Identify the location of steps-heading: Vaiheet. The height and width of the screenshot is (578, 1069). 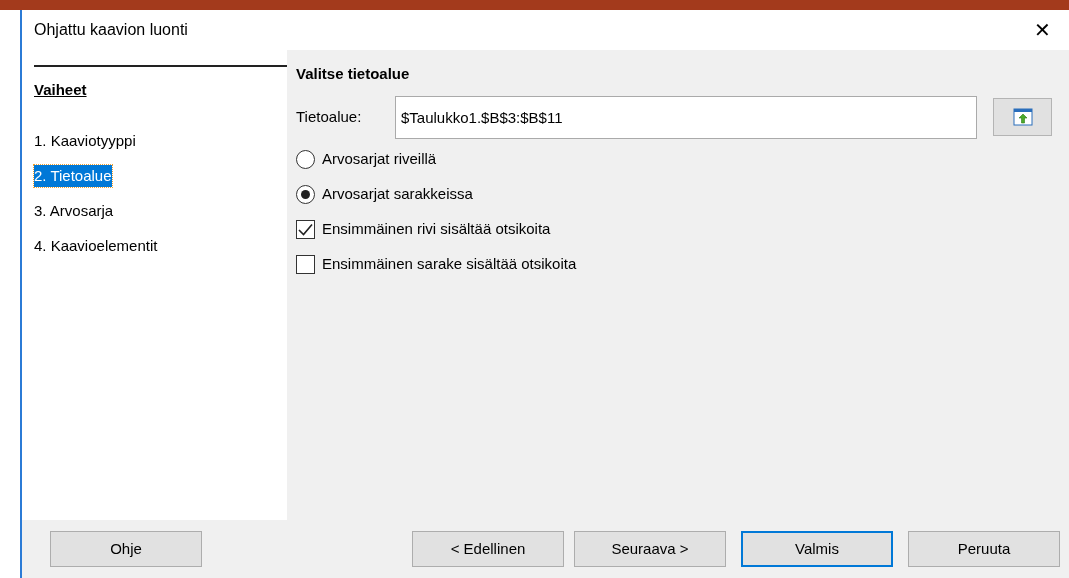
(60, 90).